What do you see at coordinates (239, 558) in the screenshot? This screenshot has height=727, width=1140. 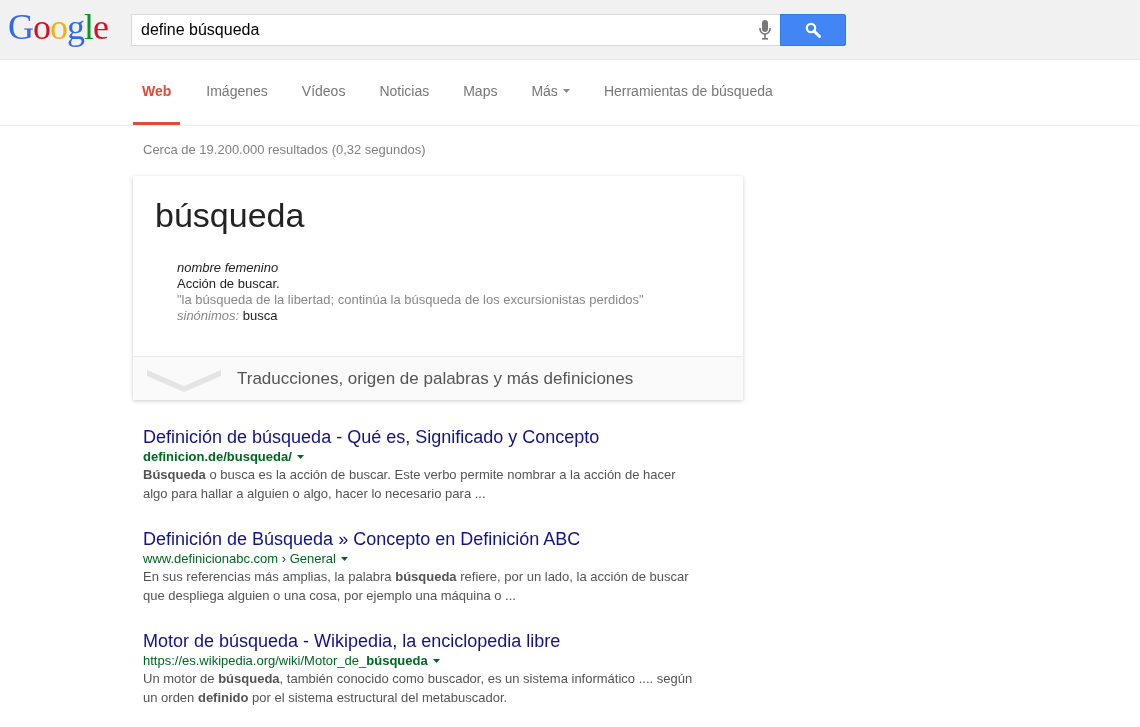 I see `result-url: www.definicionabc.com › General` at bounding box center [239, 558].